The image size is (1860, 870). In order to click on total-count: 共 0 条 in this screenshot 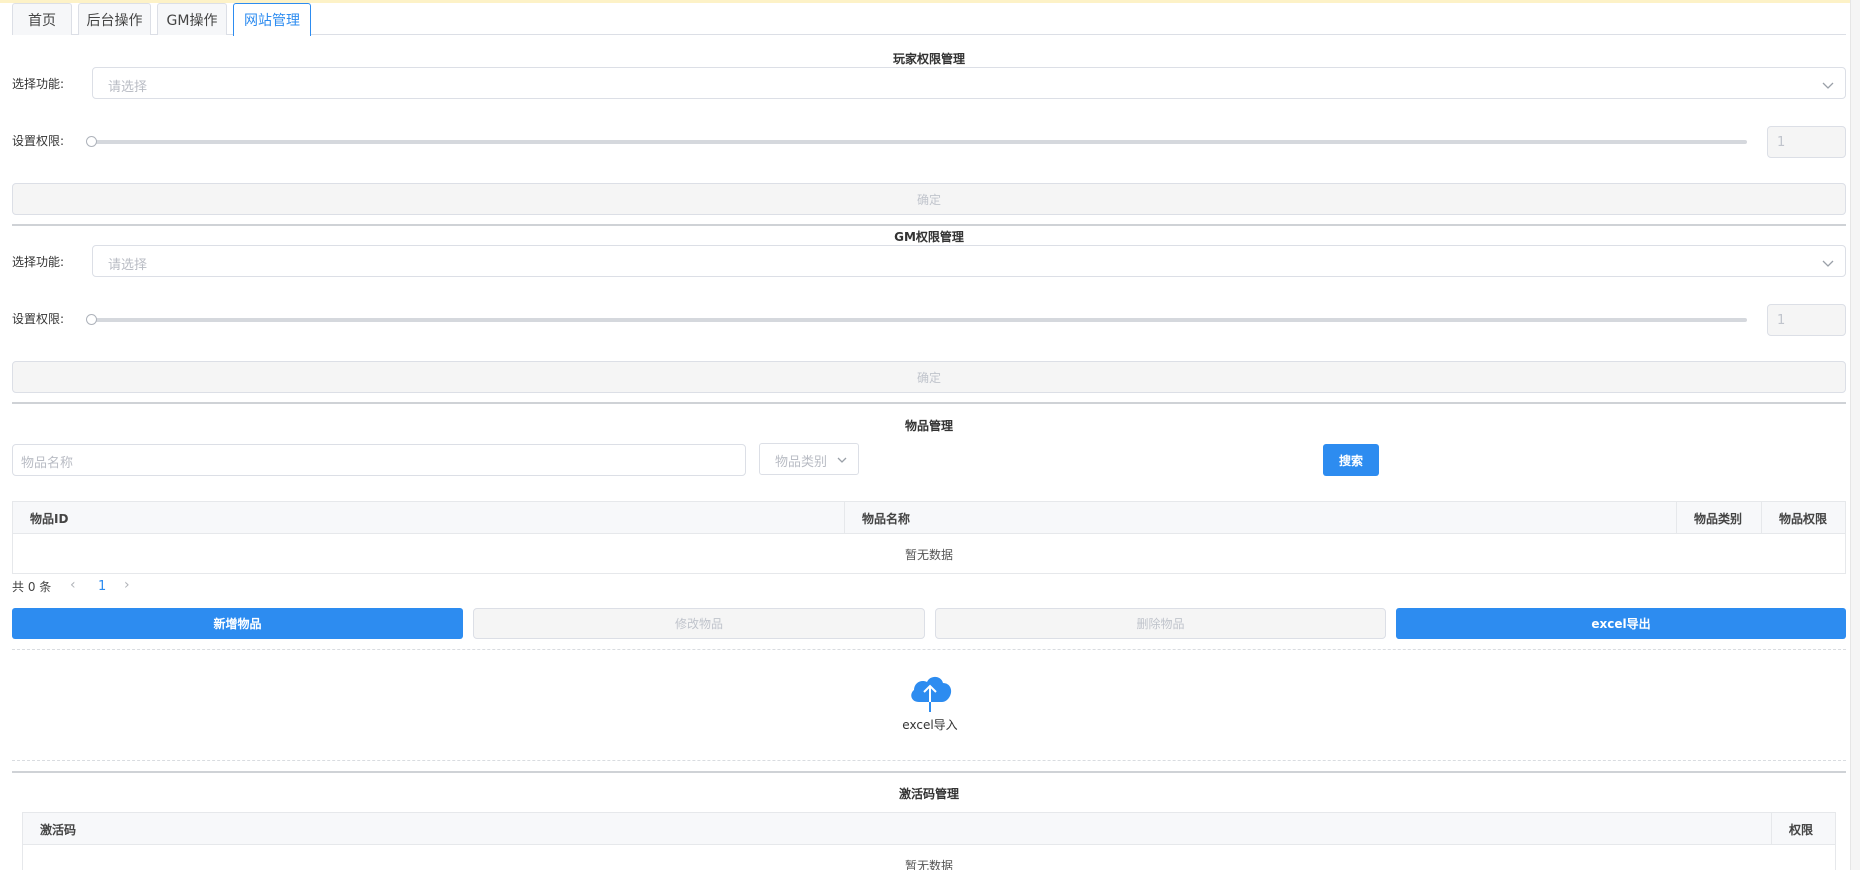, I will do `click(32, 587)`.